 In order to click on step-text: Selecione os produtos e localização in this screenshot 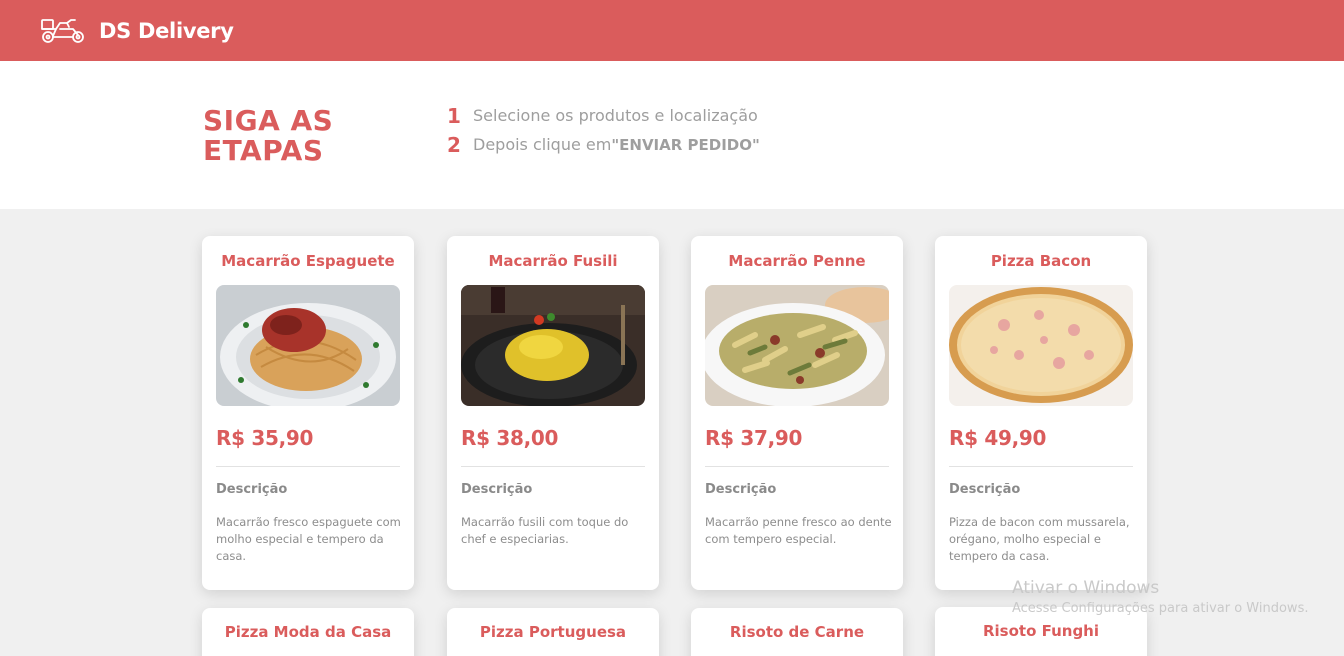, I will do `click(615, 115)`.